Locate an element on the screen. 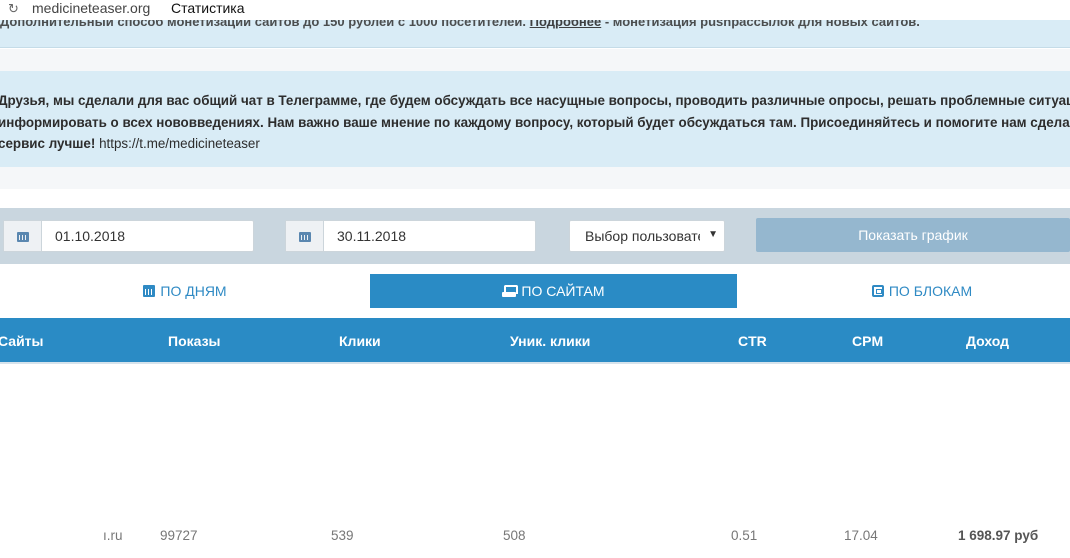  page-title: Статистика is located at coordinates (208, 8).